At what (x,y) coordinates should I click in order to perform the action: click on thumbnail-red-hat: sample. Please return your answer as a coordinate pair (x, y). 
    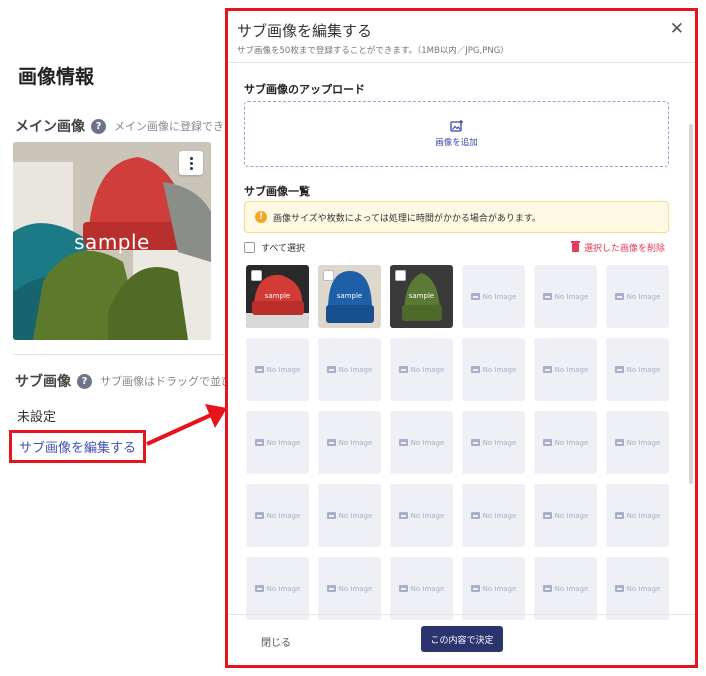
    Looking at the image, I should click on (277, 296).